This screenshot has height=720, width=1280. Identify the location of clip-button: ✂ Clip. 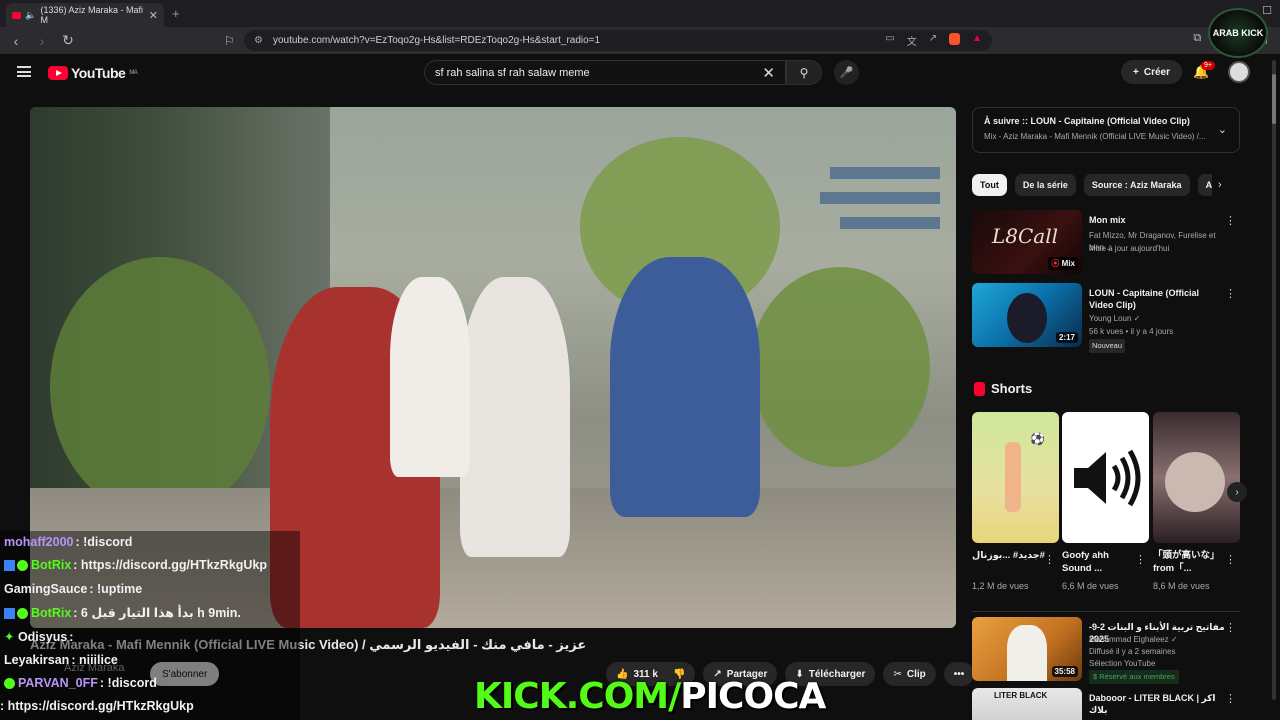
(909, 674).